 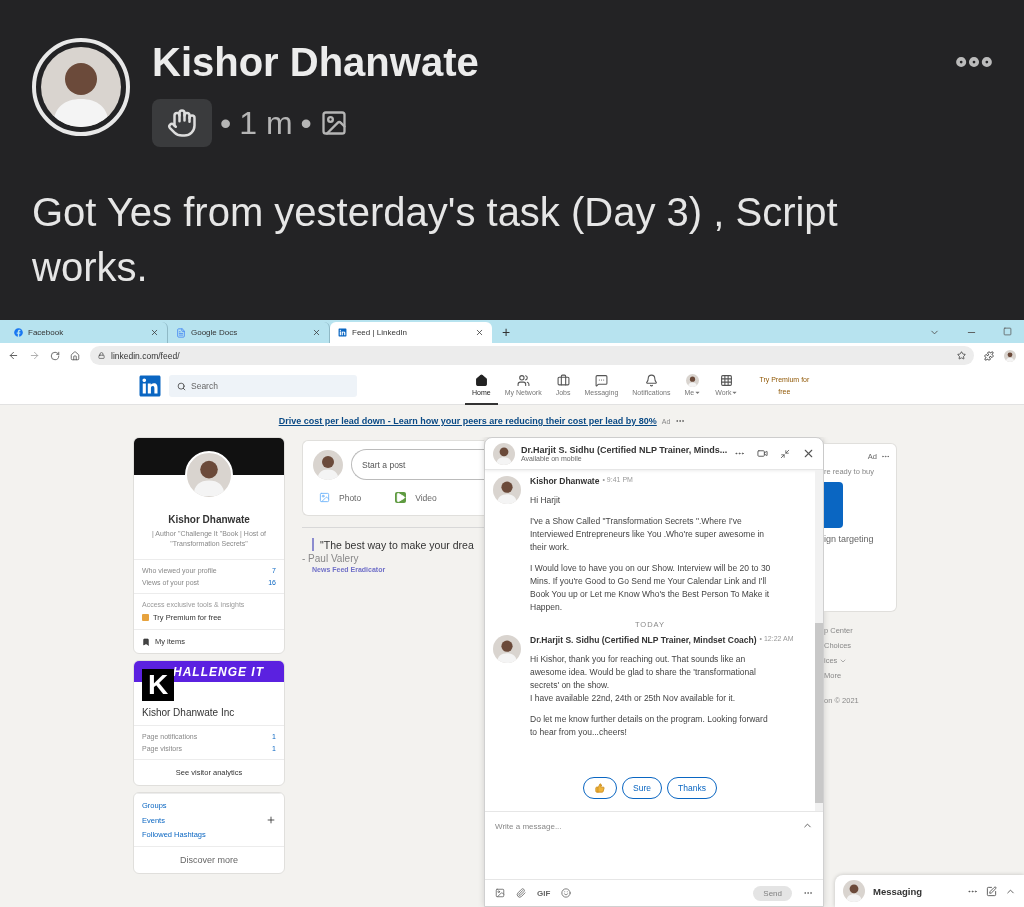 What do you see at coordinates (467, 421) in the screenshot?
I see `ad-link: Drive cost per lead down - Learn how your peers are reducing their cost per lead by 80%` at bounding box center [467, 421].